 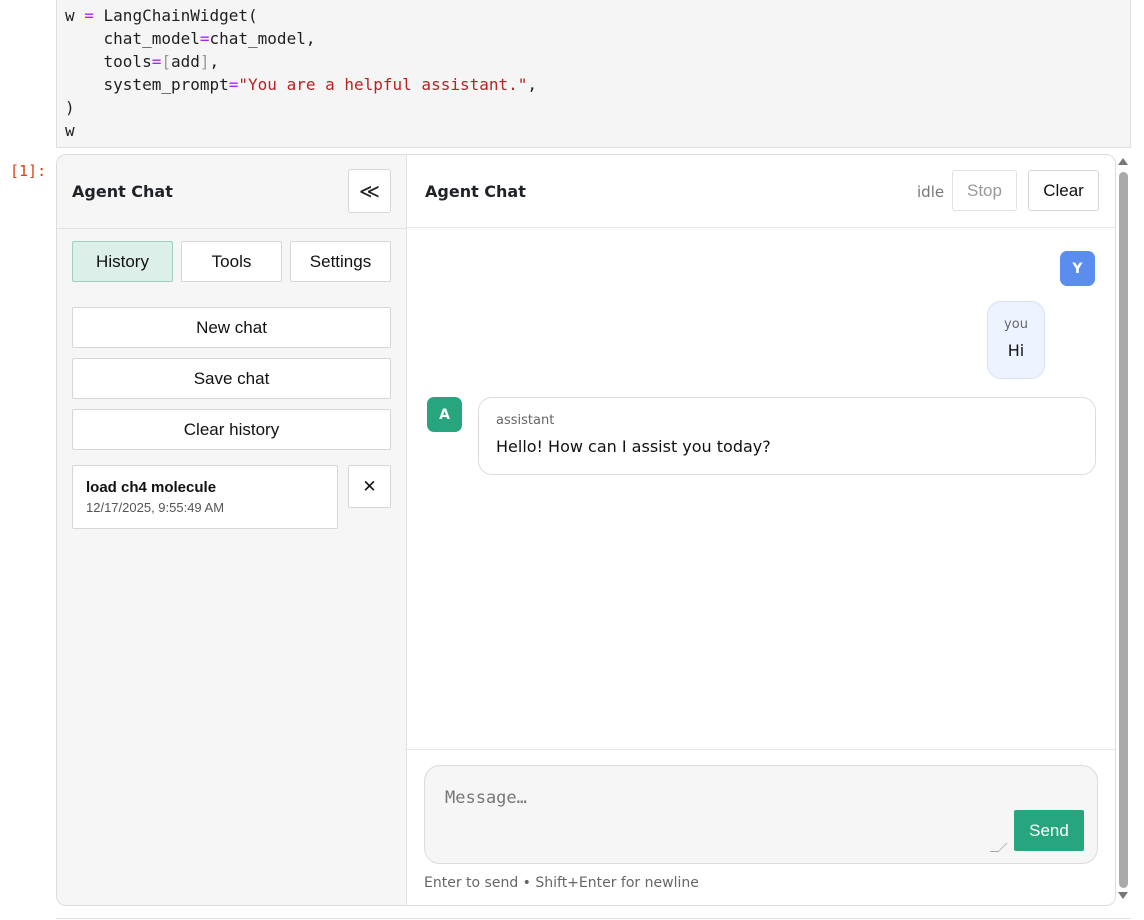 I want to click on scroll-down-arrow-icon, so click(x=1123, y=895).